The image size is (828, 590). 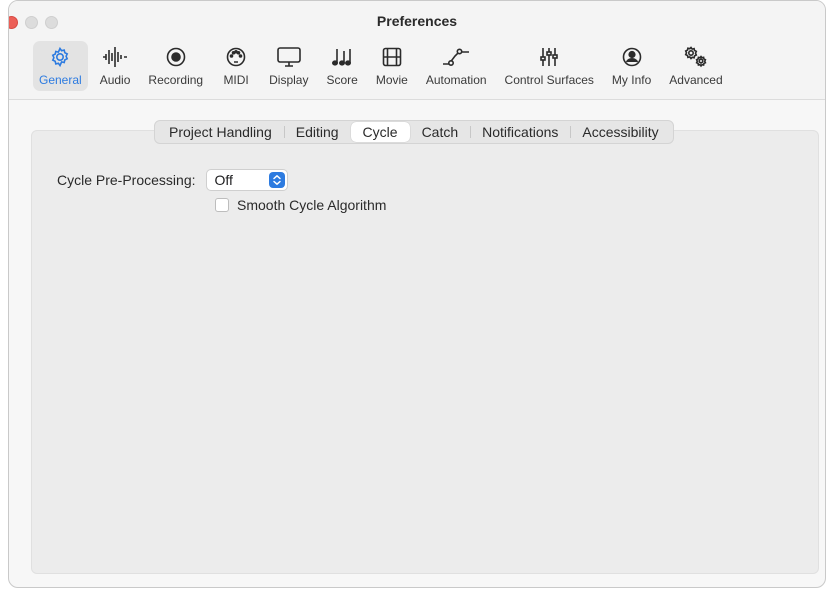 What do you see at coordinates (317, 132) in the screenshot?
I see `tab-editing: Editing` at bounding box center [317, 132].